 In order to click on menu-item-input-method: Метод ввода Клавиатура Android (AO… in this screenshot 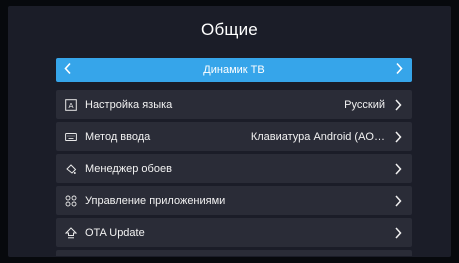, I will do `click(234, 136)`.